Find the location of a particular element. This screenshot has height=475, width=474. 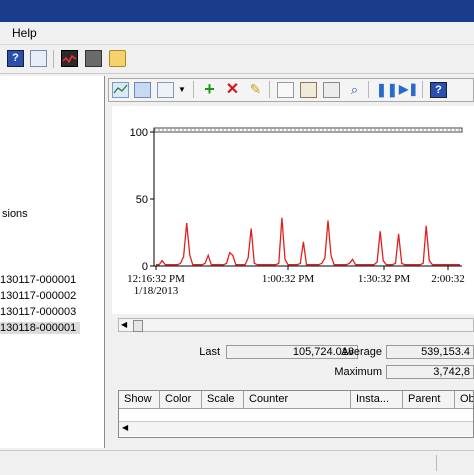

paste-counter-list-icon is located at coordinates (308, 90).